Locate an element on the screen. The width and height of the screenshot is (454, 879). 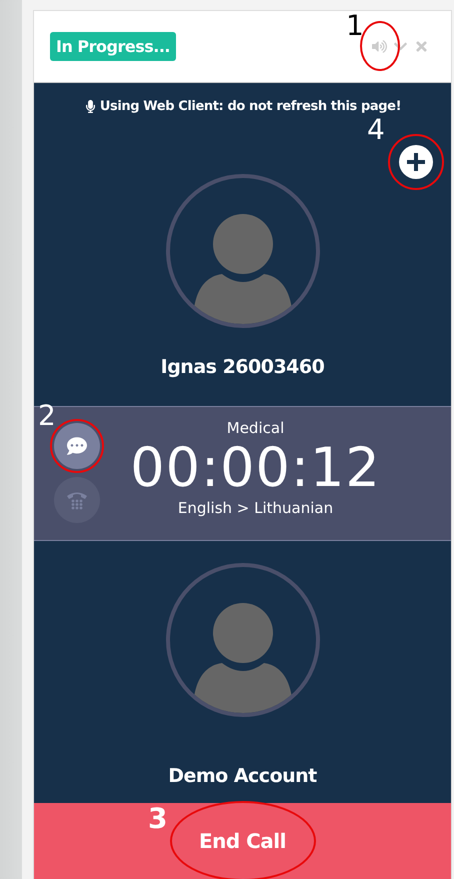
call-timer: 00:00:12 is located at coordinates (255, 467).